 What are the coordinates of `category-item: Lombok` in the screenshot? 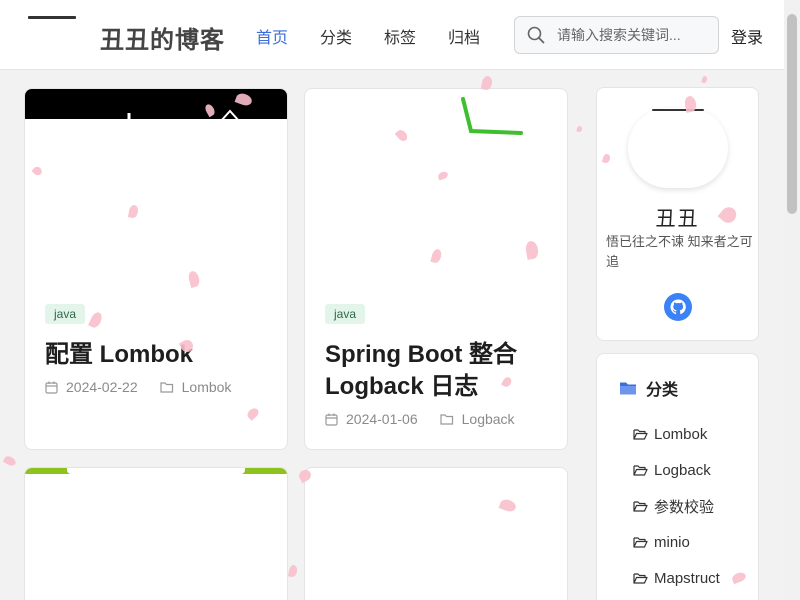 It's located at (676, 434).